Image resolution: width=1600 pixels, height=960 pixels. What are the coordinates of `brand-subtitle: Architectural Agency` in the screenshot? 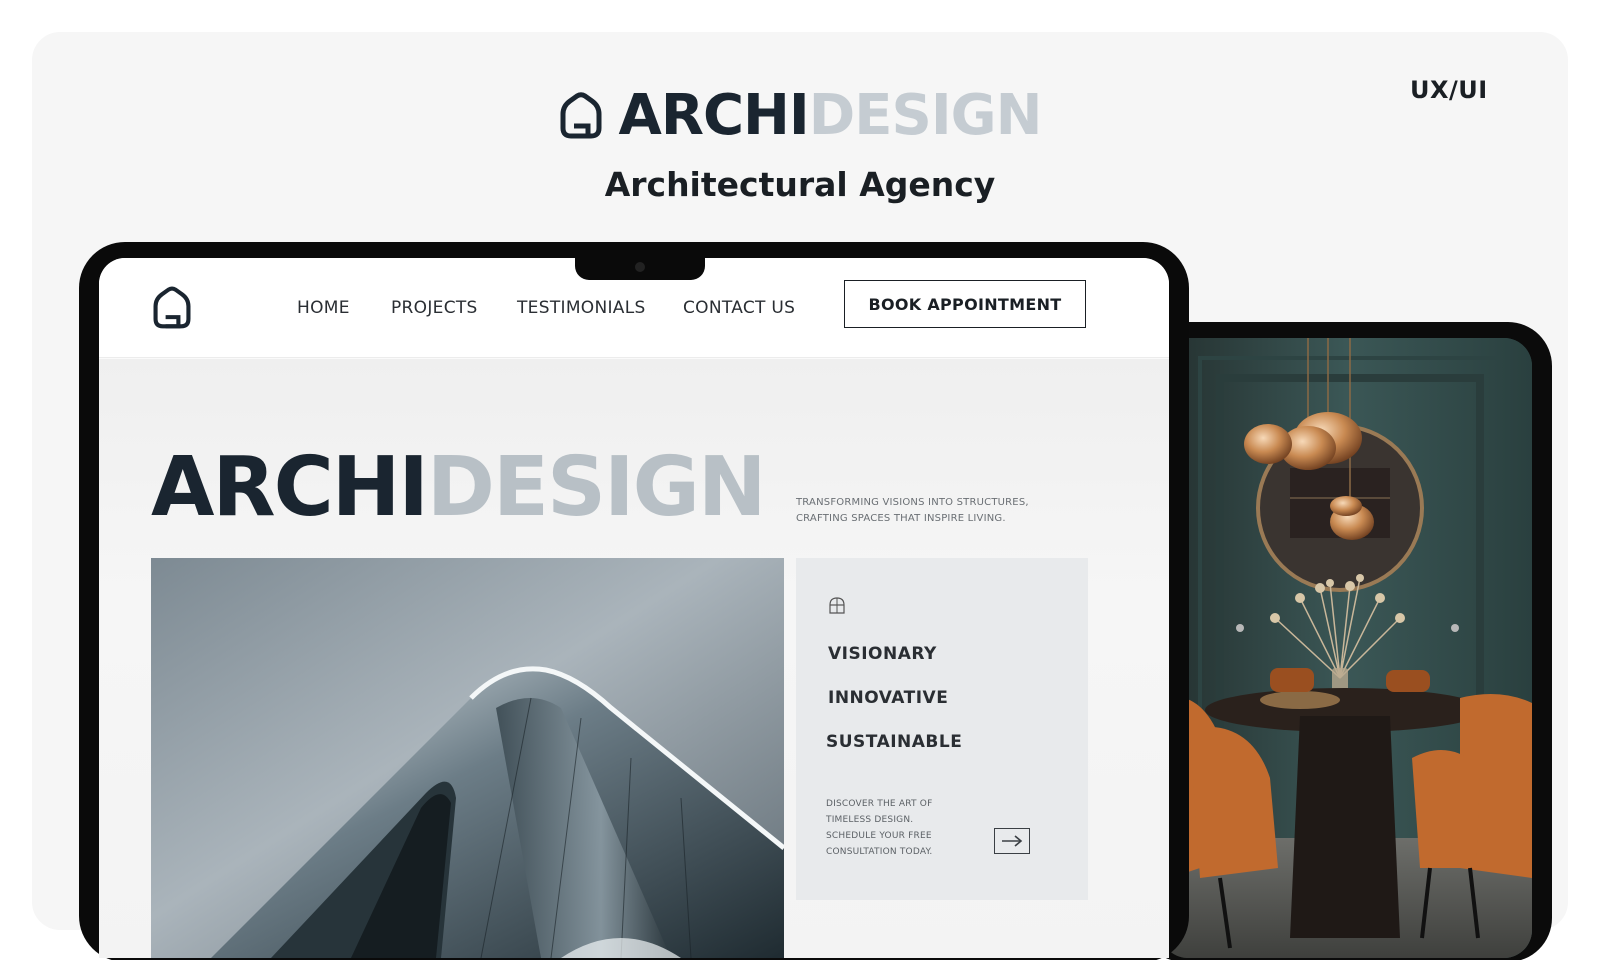 It's located at (800, 184).